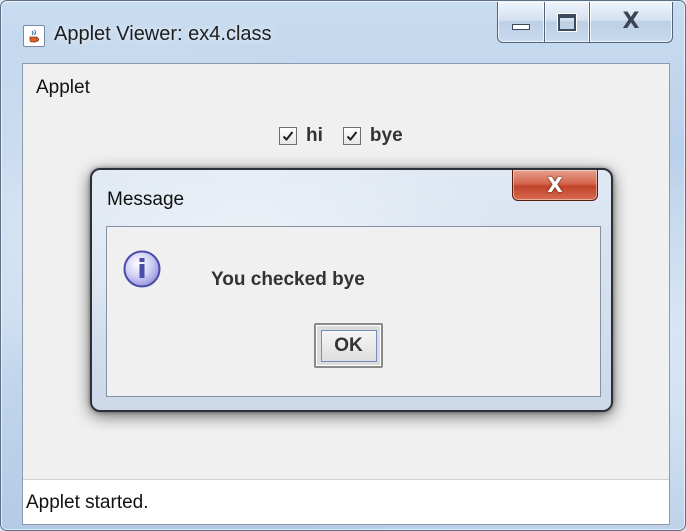 The image size is (686, 531). What do you see at coordinates (314, 136) in the screenshot?
I see `checkbox-hi-label: hi` at bounding box center [314, 136].